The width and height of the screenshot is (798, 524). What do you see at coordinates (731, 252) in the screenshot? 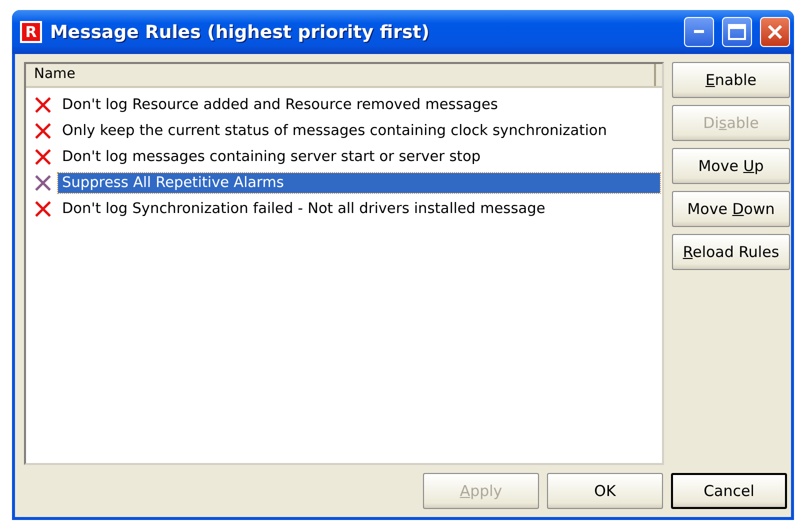
I see `action-button: Reload Rules` at bounding box center [731, 252].